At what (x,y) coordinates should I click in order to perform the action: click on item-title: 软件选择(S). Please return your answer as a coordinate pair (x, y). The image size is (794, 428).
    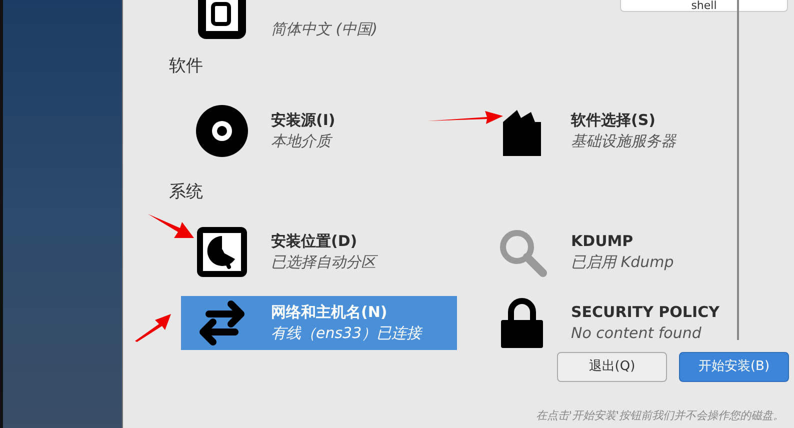
    Looking at the image, I should click on (614, 120).